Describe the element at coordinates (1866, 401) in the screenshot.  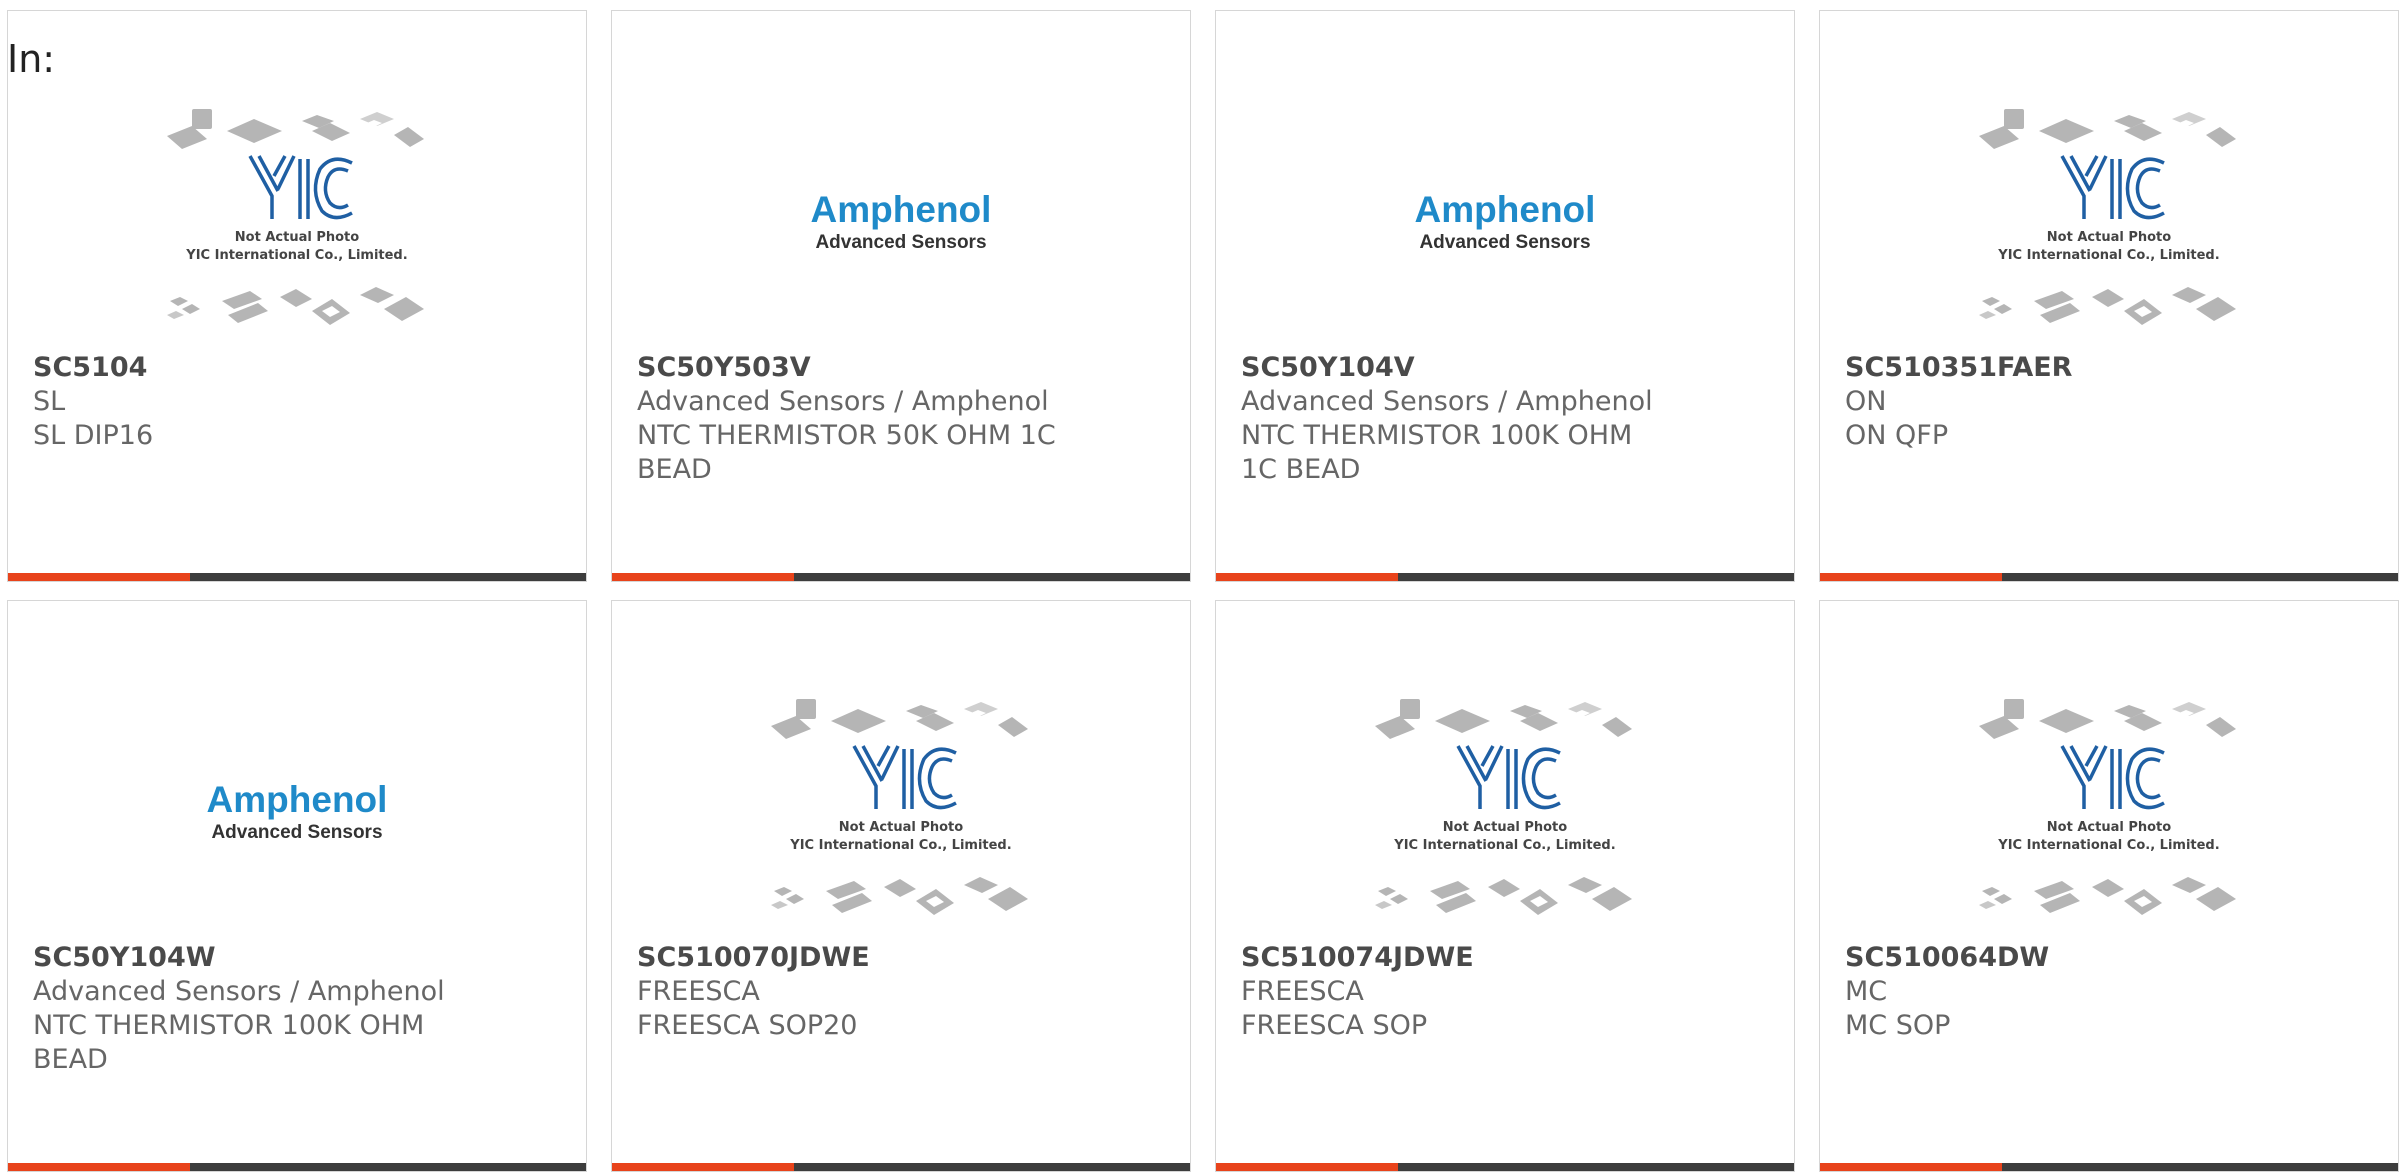
I see `manufacturer: ON` at that location.